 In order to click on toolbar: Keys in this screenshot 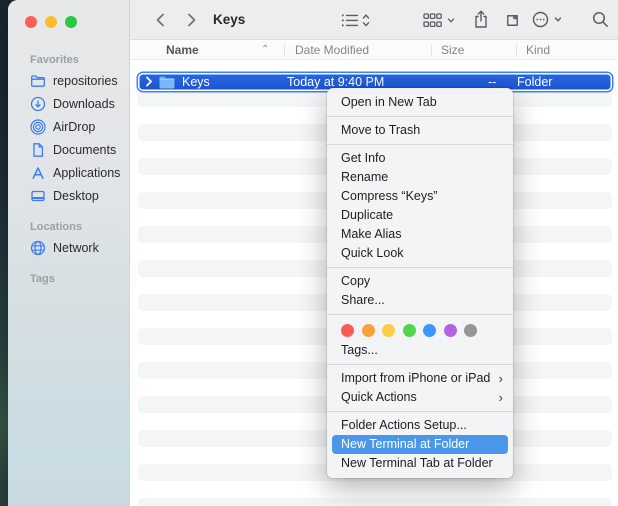, I will do `click(374, 20)`.